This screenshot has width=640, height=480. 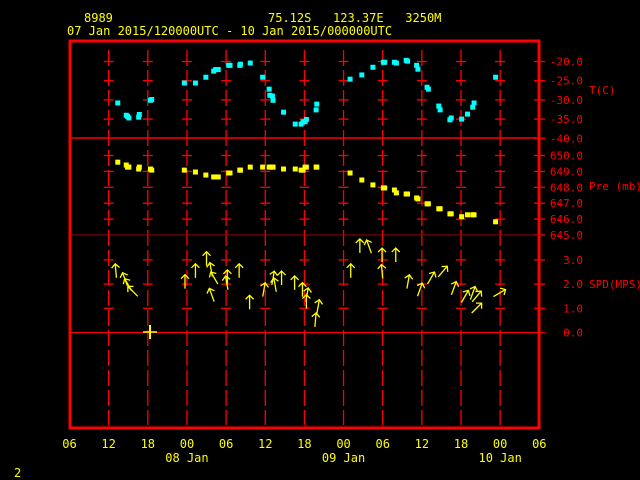 I want to click on pressure-axis-label: Pre (mb), so click(x=614, y=186).